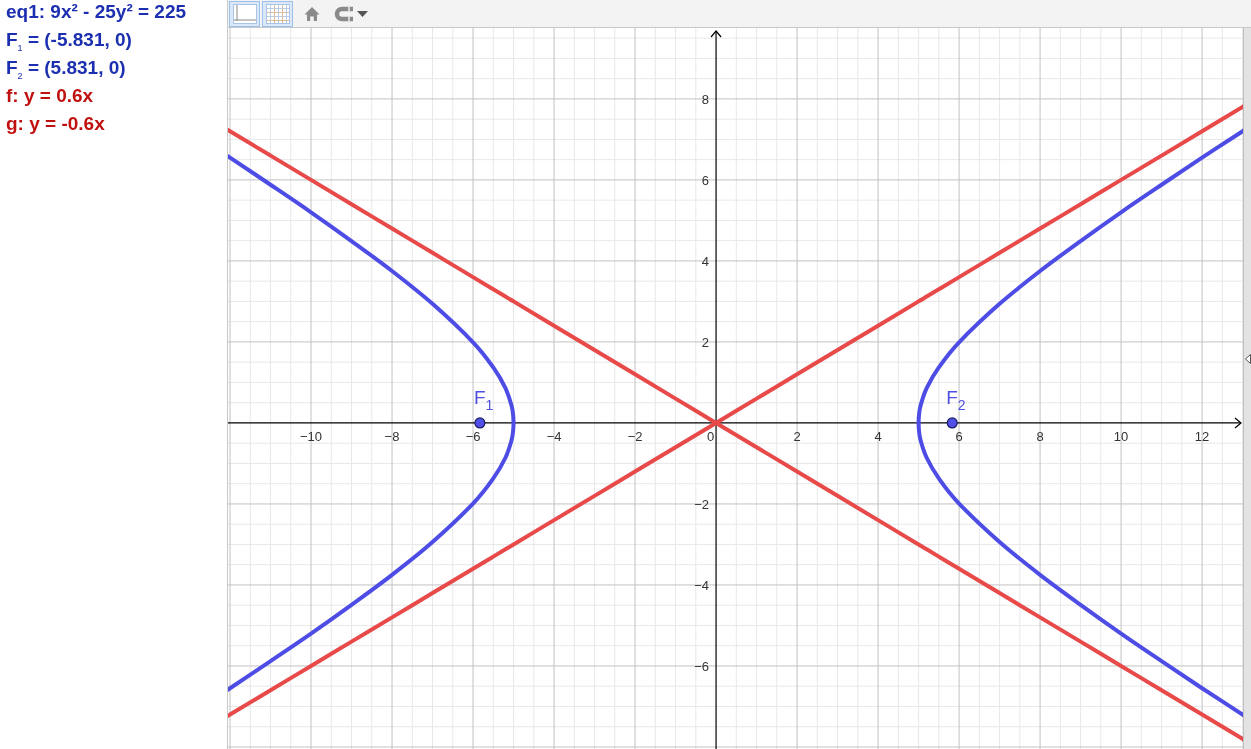 Image resolution: width=1251 pixels, height=749 pixels. What do you see at coordinates (392, 436) in the screenshot?
I see `tick-label: −8` at bounding box center [392, 436].